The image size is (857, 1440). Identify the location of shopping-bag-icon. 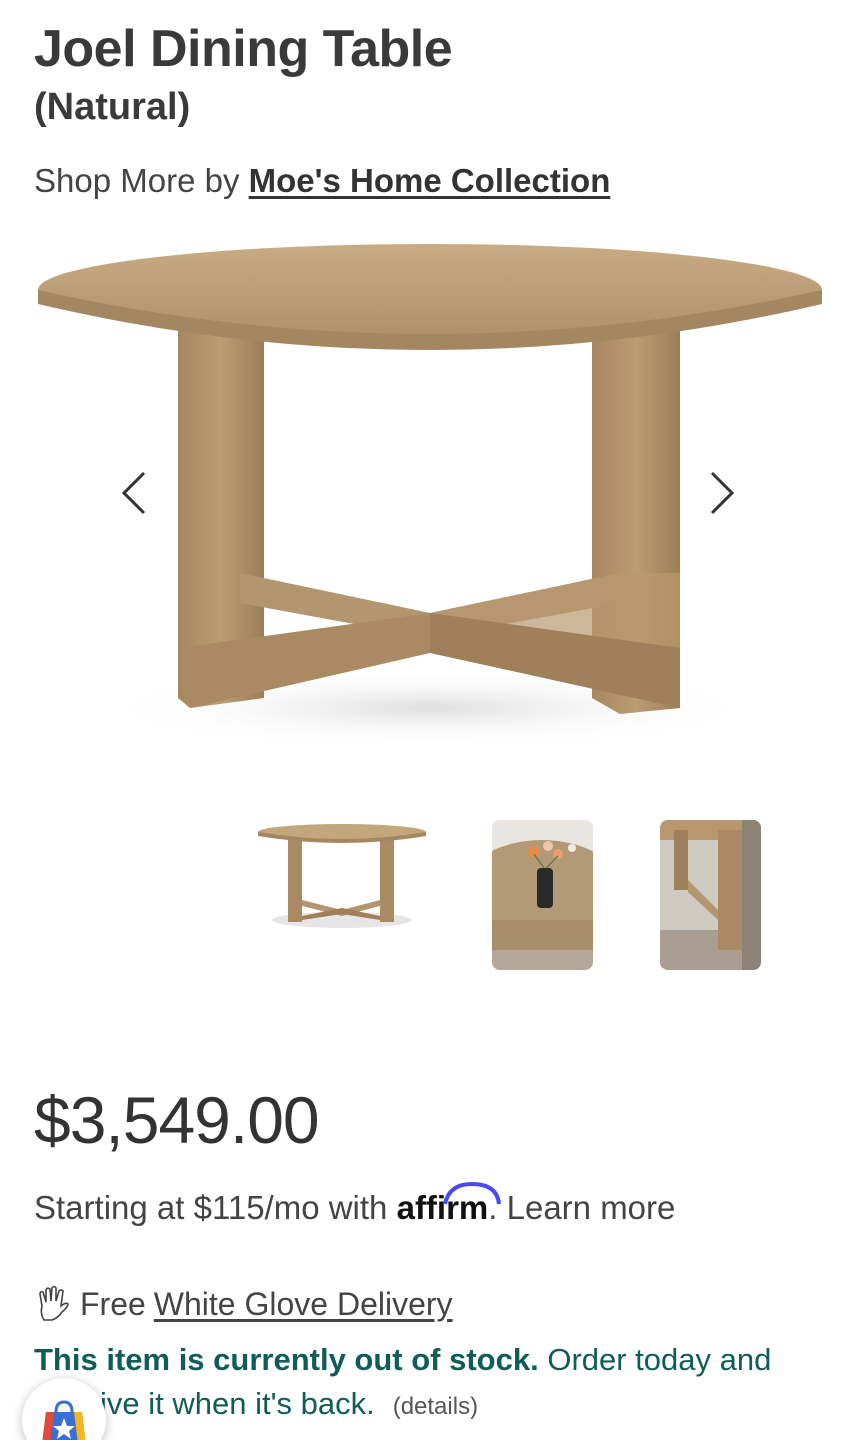
(64, 1420).